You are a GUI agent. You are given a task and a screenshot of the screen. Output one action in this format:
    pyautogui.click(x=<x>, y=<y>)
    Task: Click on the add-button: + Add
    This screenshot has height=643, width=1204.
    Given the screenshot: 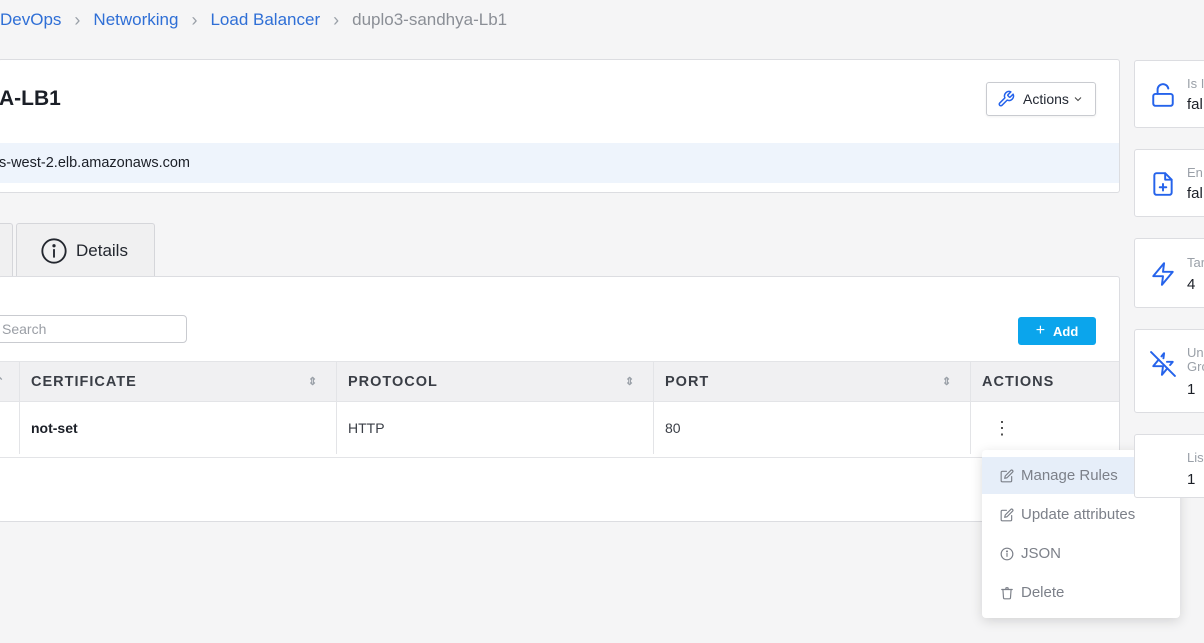 What is the action you would take?
    pyautogui.click(x=1057, y=331)
    